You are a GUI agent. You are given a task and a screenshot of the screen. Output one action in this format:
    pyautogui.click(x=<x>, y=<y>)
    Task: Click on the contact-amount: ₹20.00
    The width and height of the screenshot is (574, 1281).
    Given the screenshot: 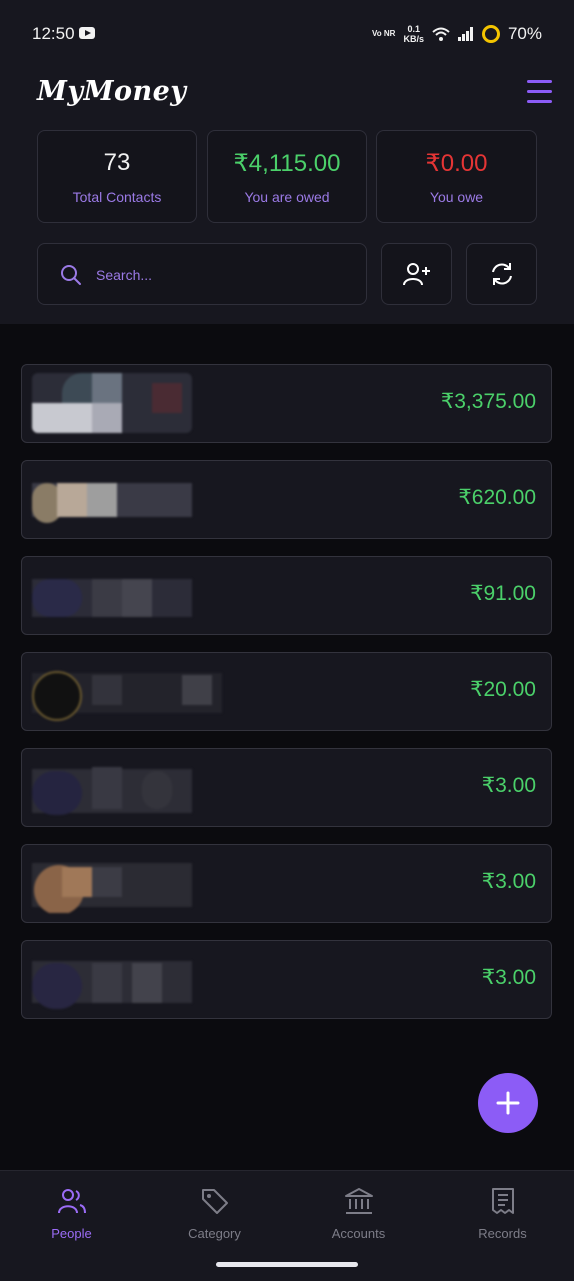 What is the action you would take?
    pyautogui.click(x=503, y=689)
    